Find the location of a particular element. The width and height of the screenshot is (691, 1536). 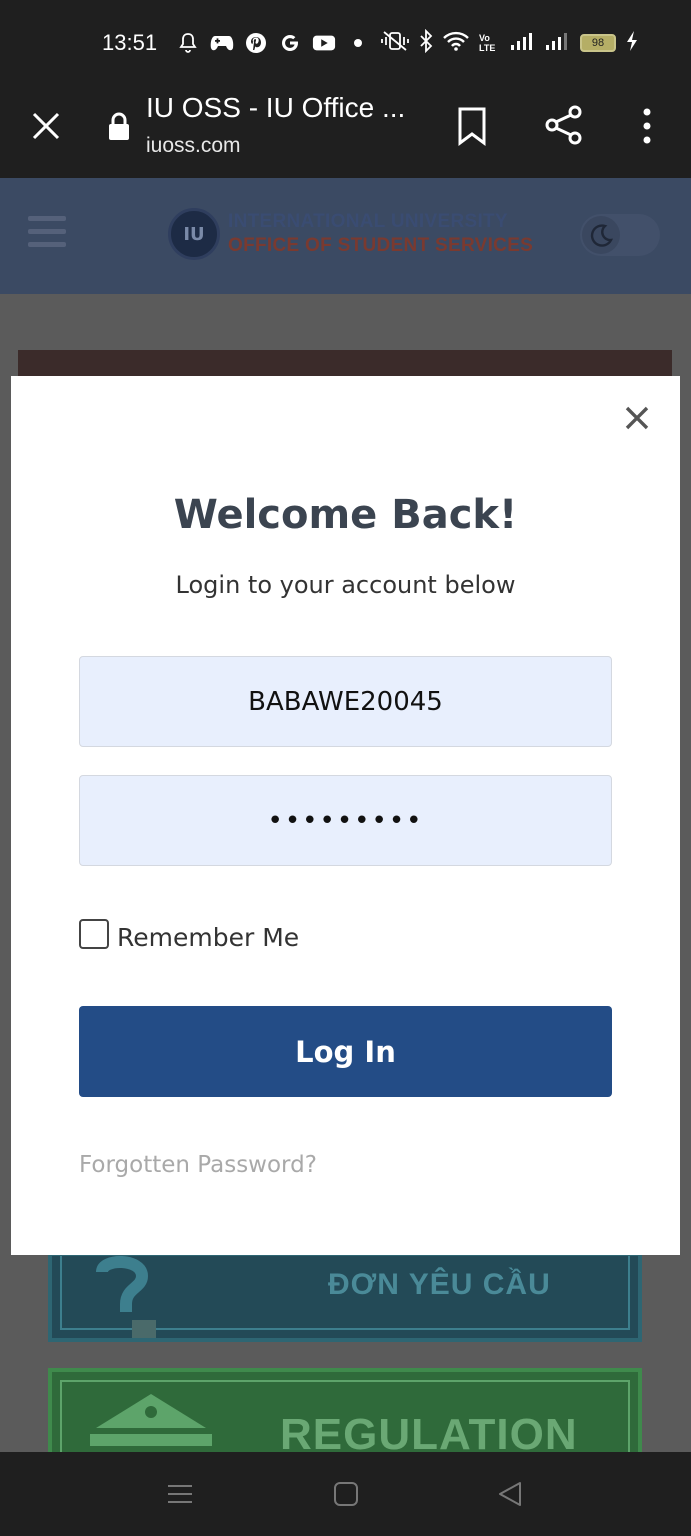

more-options-icon is located at coordinates (647, 126).